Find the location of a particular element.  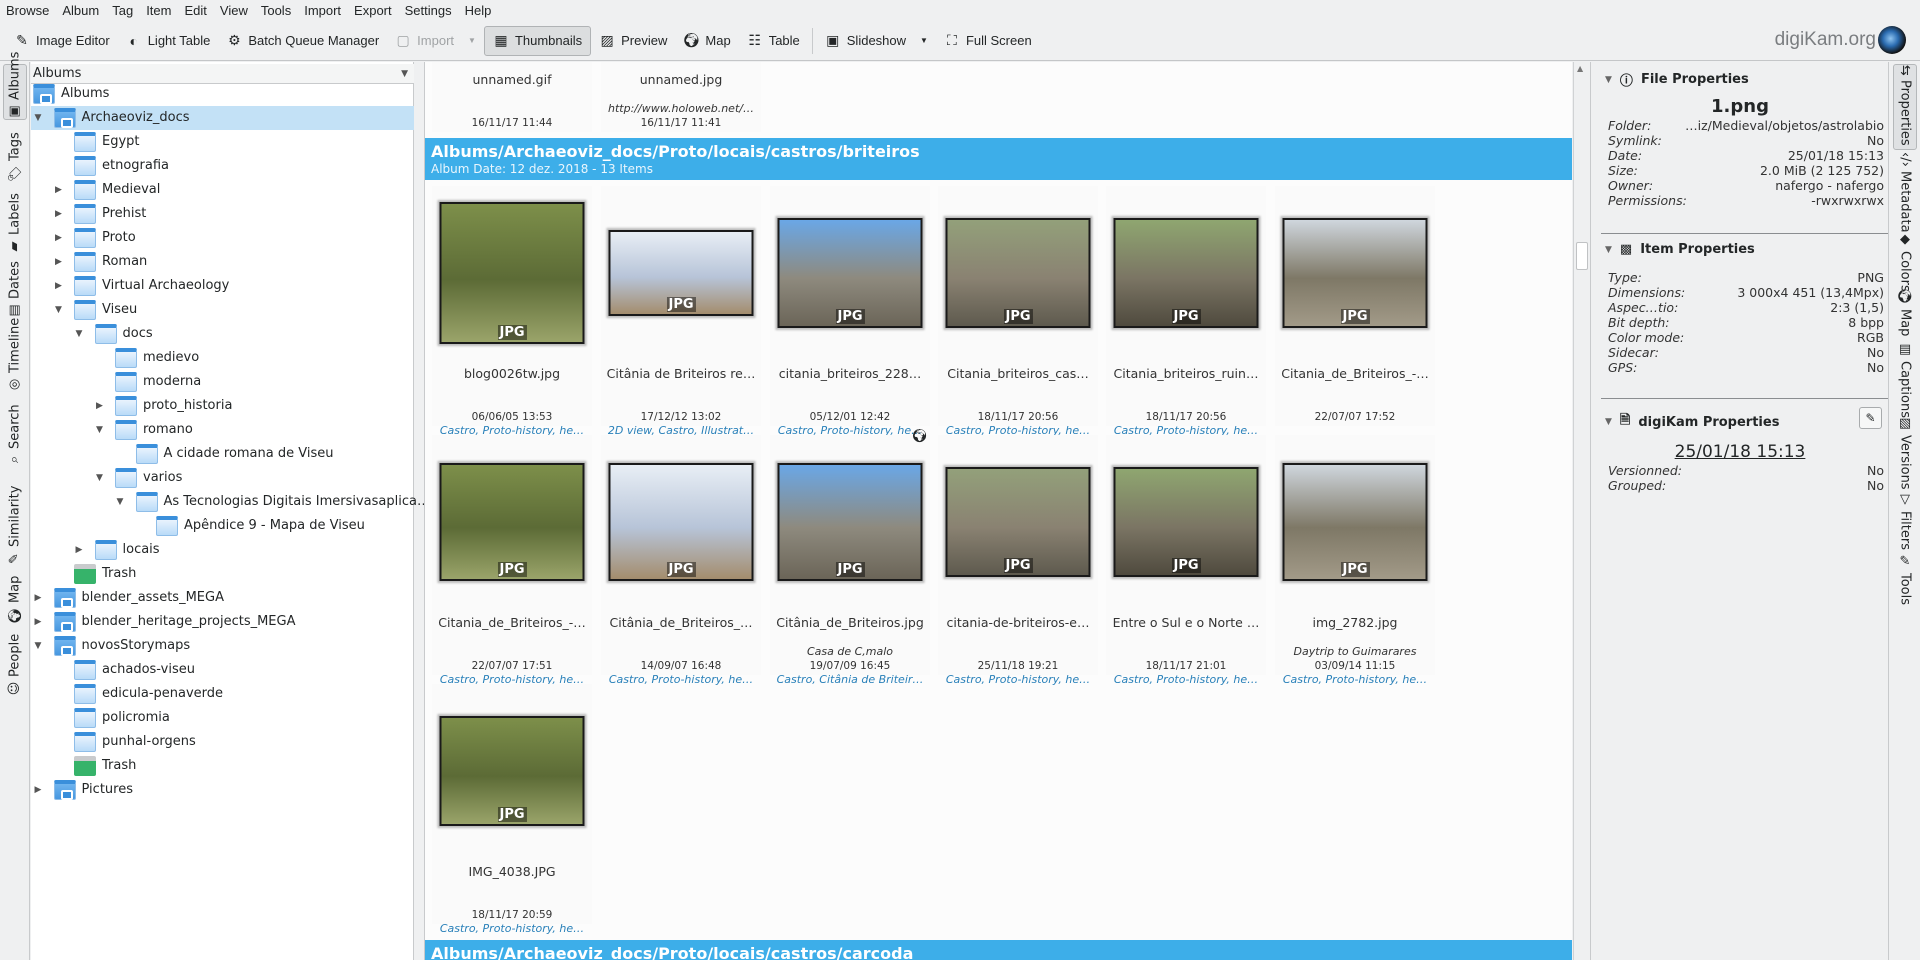

light-table-button: ◐ Light Table is located at coordinates (168, 41).